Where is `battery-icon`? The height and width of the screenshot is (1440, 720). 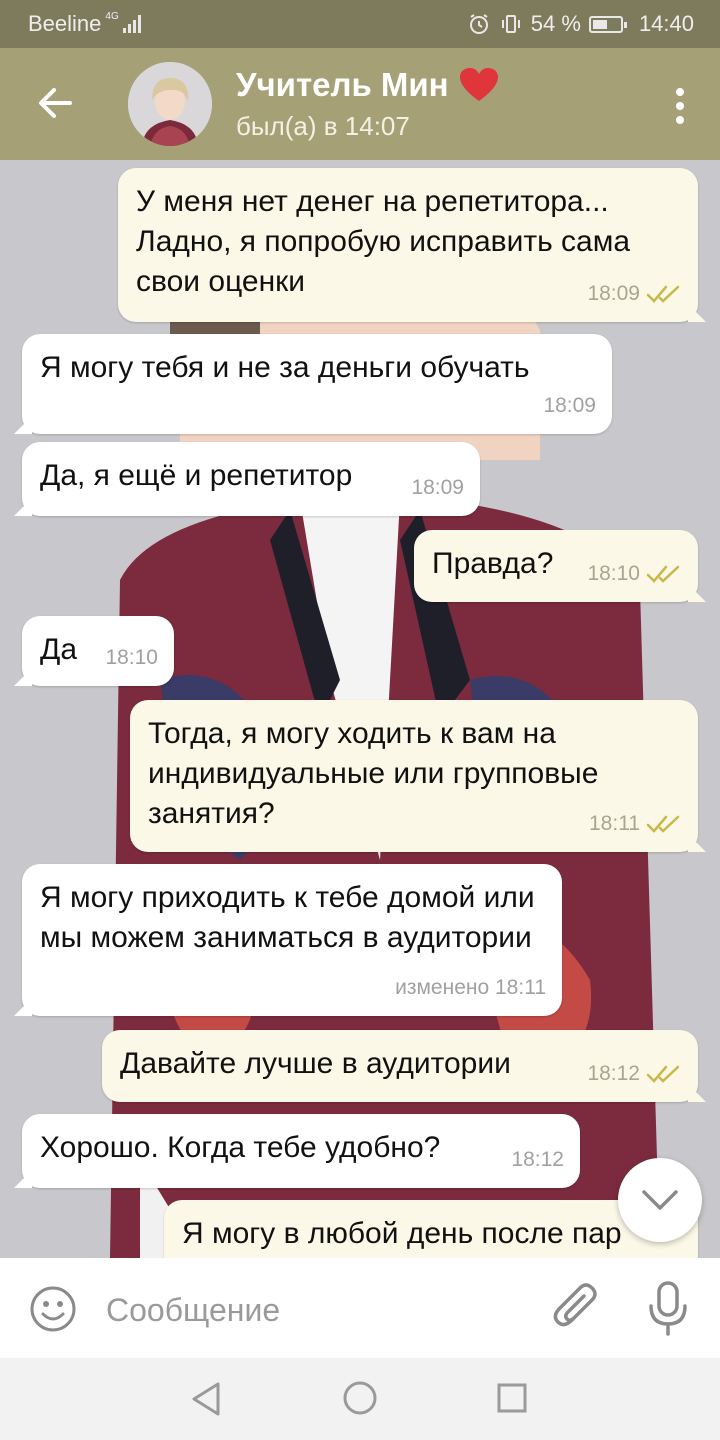
battery-icon is located at coordinates (607, 24).